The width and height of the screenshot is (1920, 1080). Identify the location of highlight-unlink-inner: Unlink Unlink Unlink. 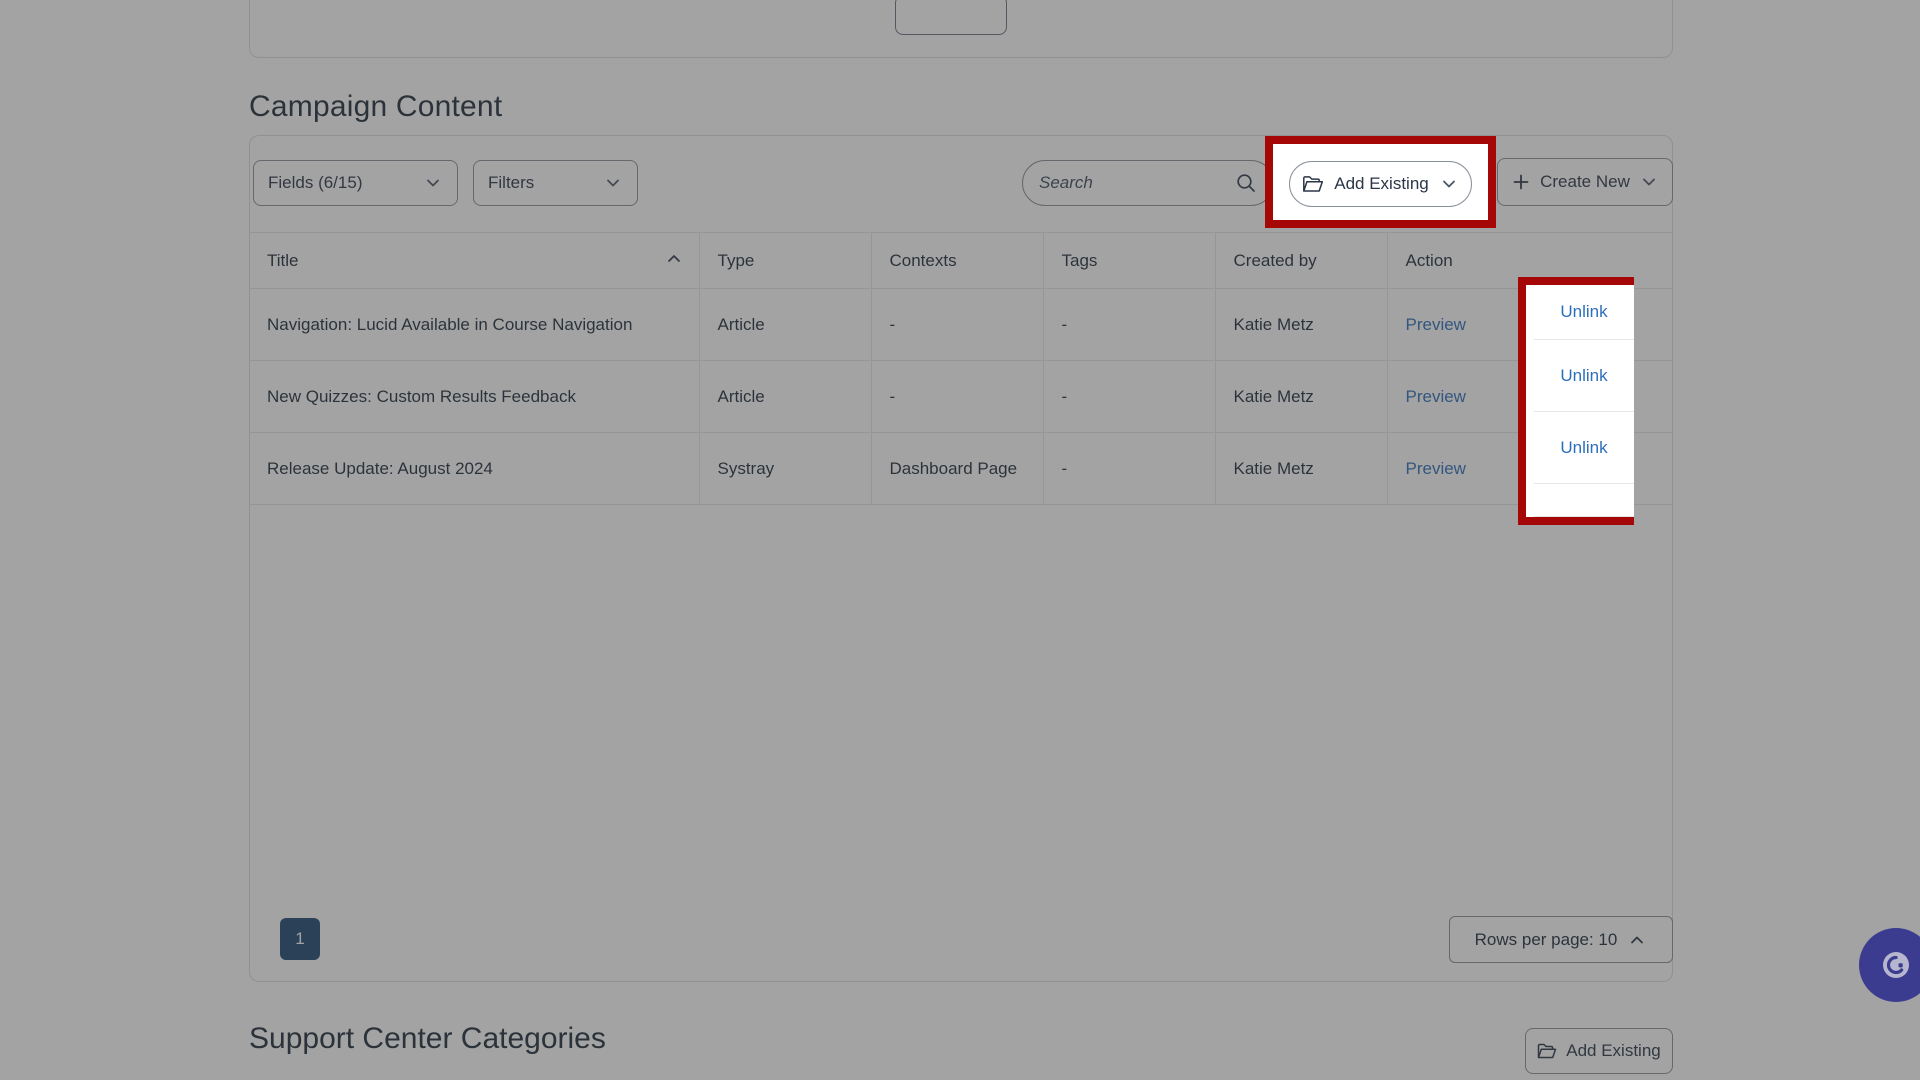
(1580, 401).